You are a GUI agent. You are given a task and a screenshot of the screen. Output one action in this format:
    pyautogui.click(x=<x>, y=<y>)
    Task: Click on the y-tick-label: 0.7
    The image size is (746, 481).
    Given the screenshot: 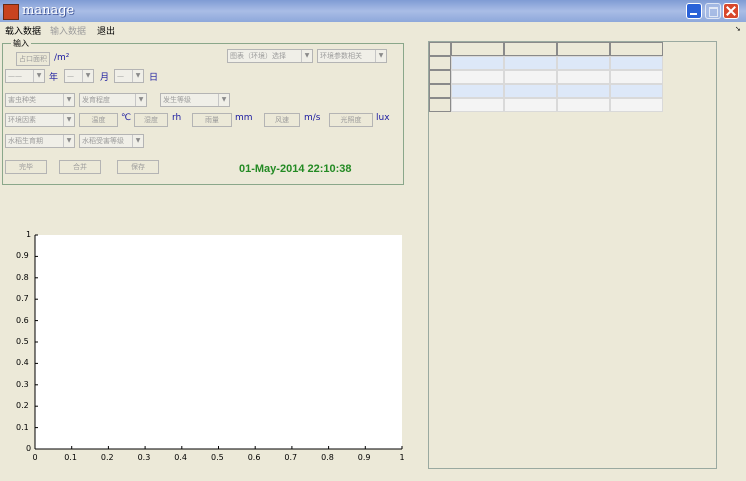 What is the action you would take?
    pyautogui.click(x=22, y=299)
    